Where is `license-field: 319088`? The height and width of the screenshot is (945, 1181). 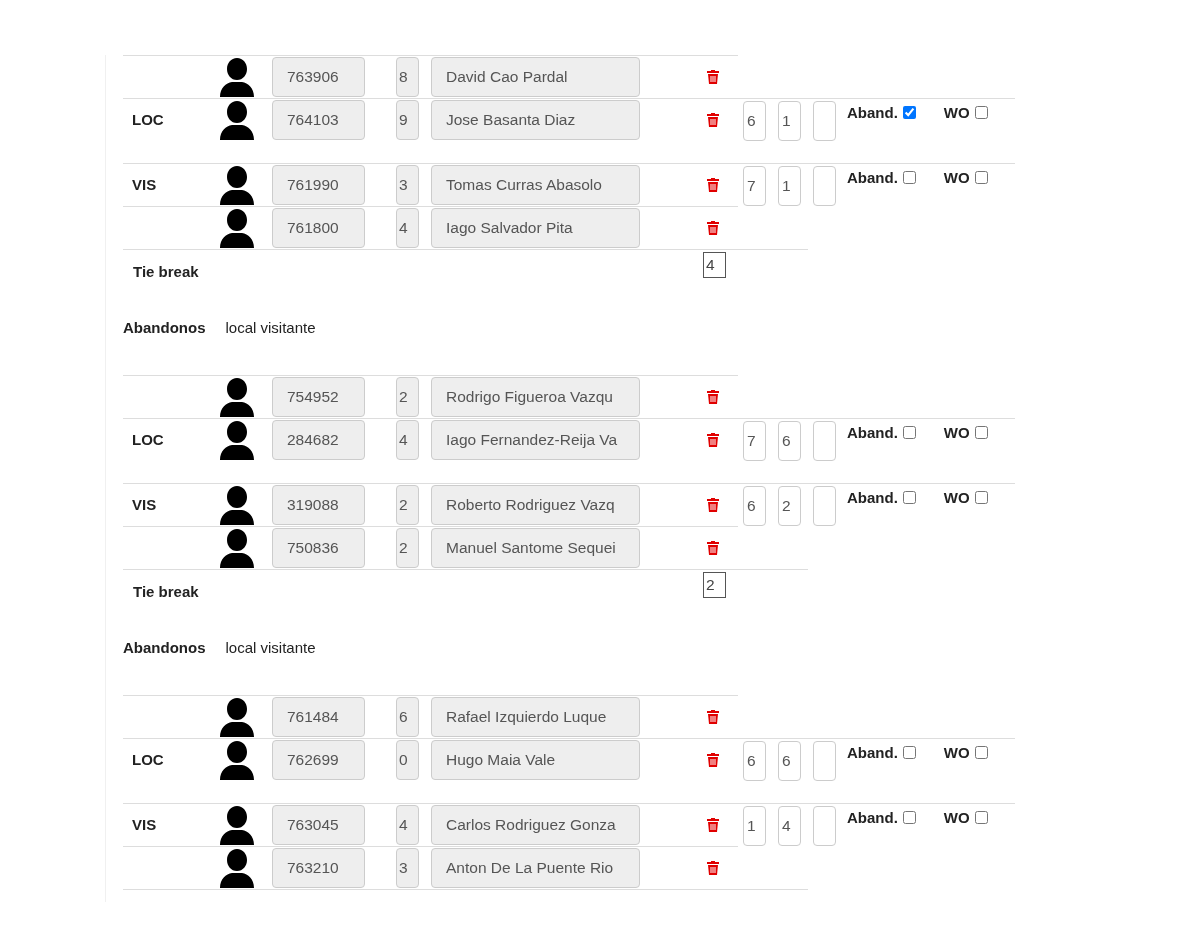 license-field: 319088 is located at coordinates (318, 505).